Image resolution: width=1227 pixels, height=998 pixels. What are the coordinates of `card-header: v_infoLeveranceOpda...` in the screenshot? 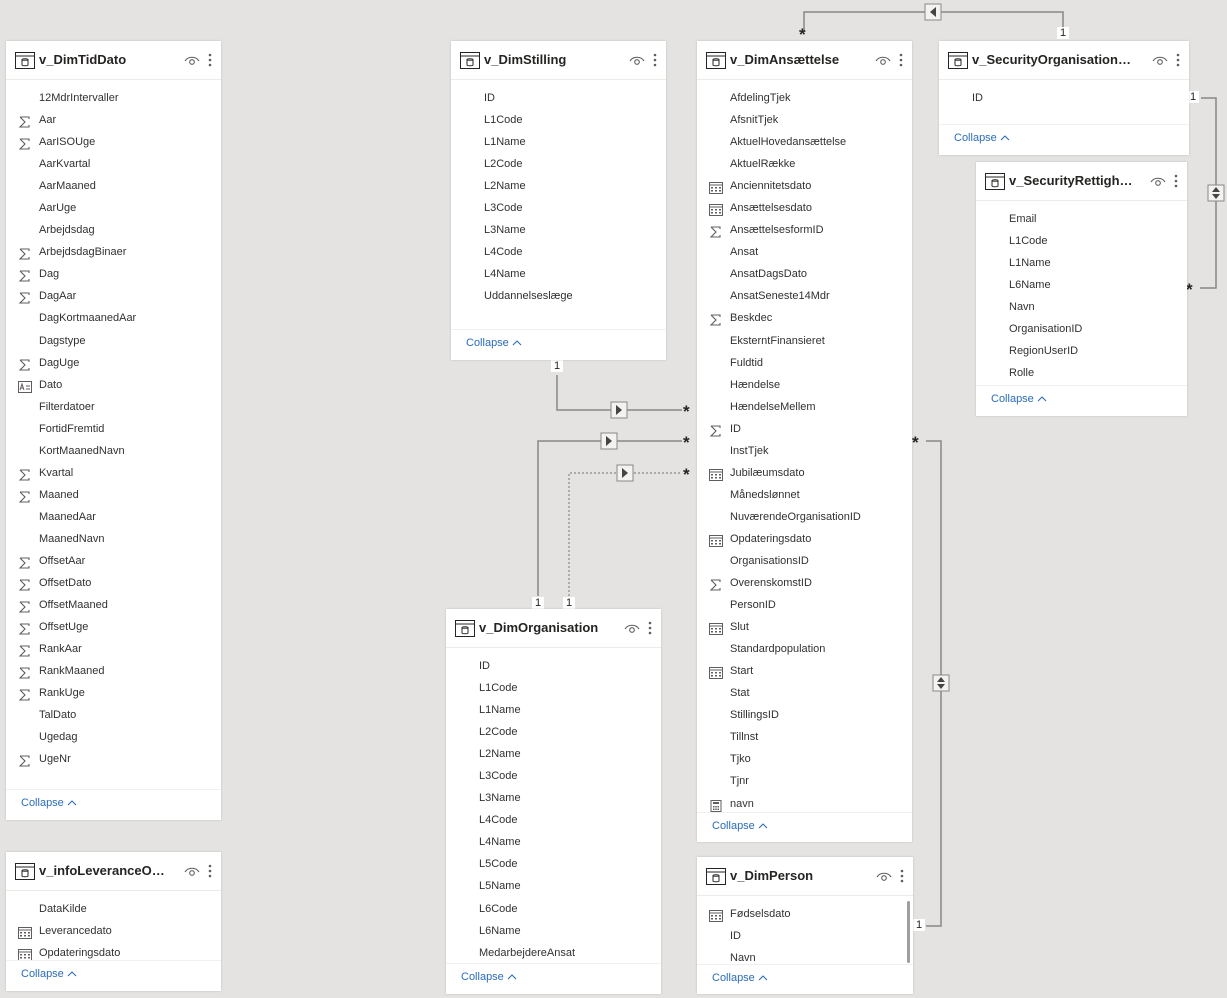 It's located at (113, 871).